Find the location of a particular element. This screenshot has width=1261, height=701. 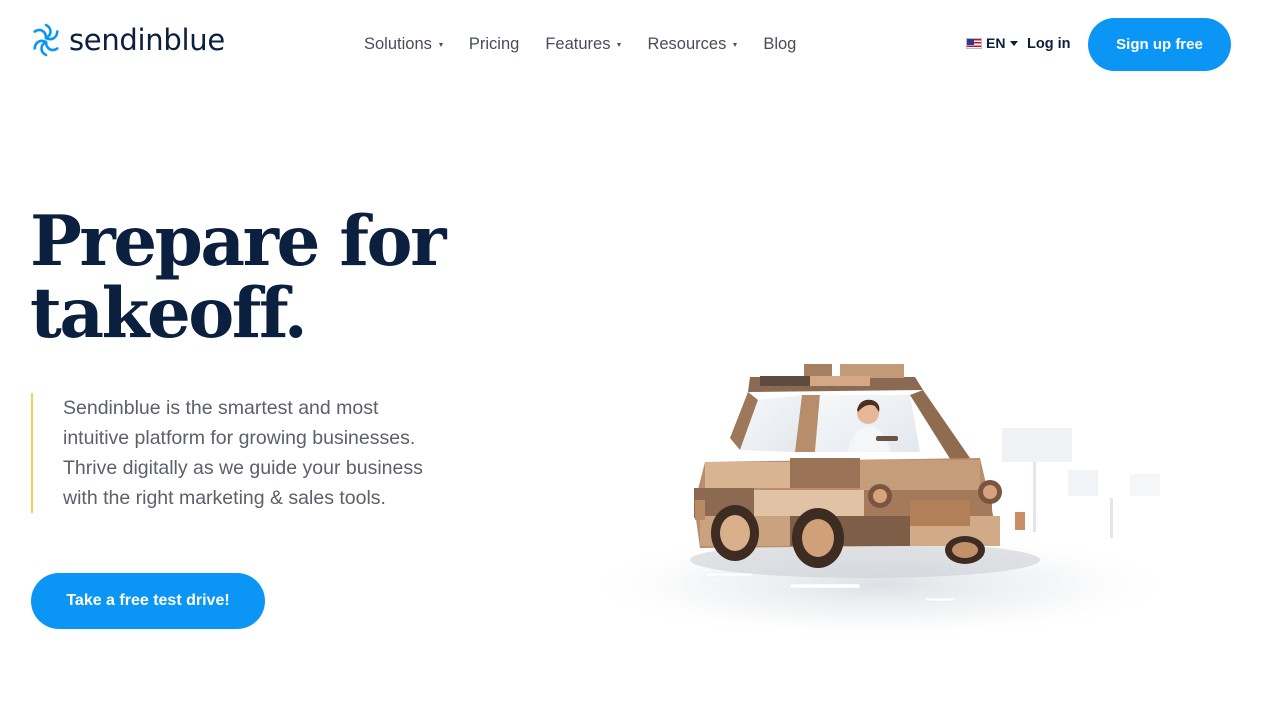

nav-features: Features is located at coordinates (583, 44).